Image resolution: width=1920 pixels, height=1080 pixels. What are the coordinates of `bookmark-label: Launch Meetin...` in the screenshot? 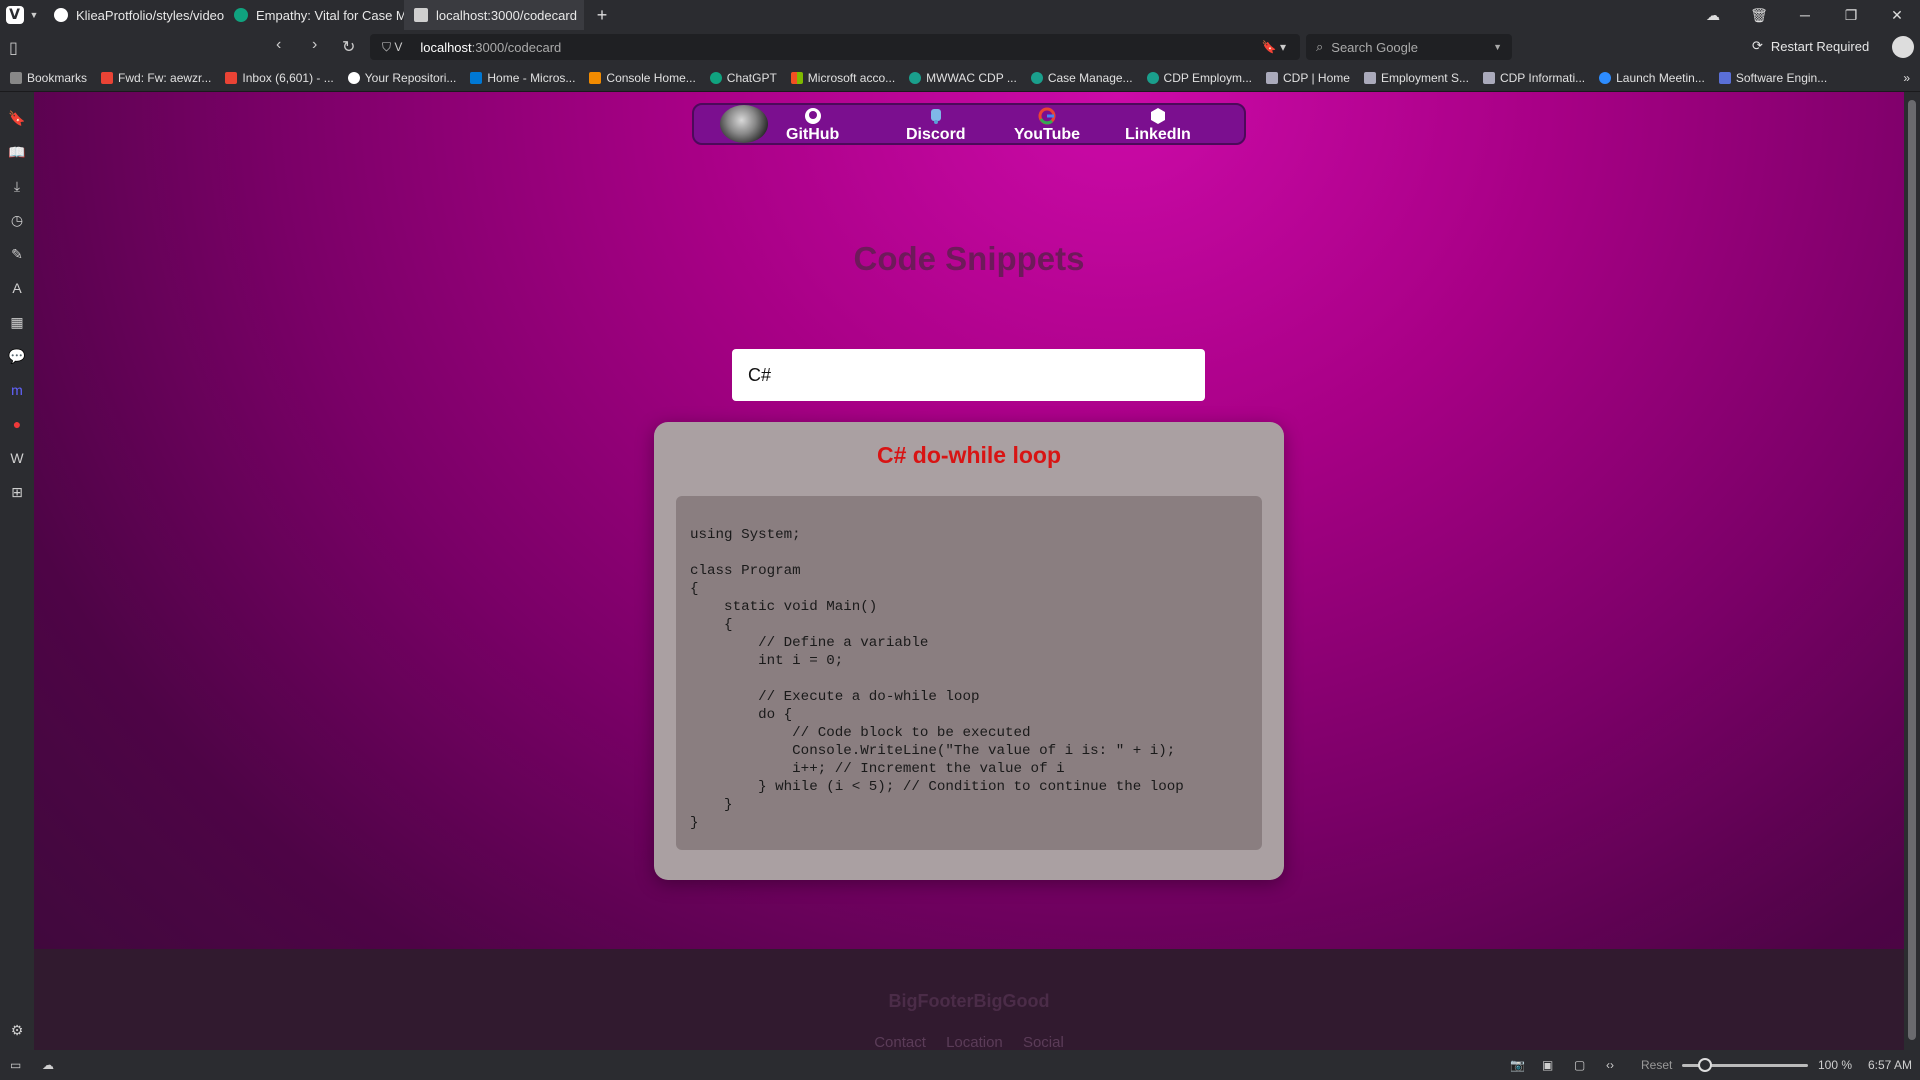 It's located at (1660, 77).